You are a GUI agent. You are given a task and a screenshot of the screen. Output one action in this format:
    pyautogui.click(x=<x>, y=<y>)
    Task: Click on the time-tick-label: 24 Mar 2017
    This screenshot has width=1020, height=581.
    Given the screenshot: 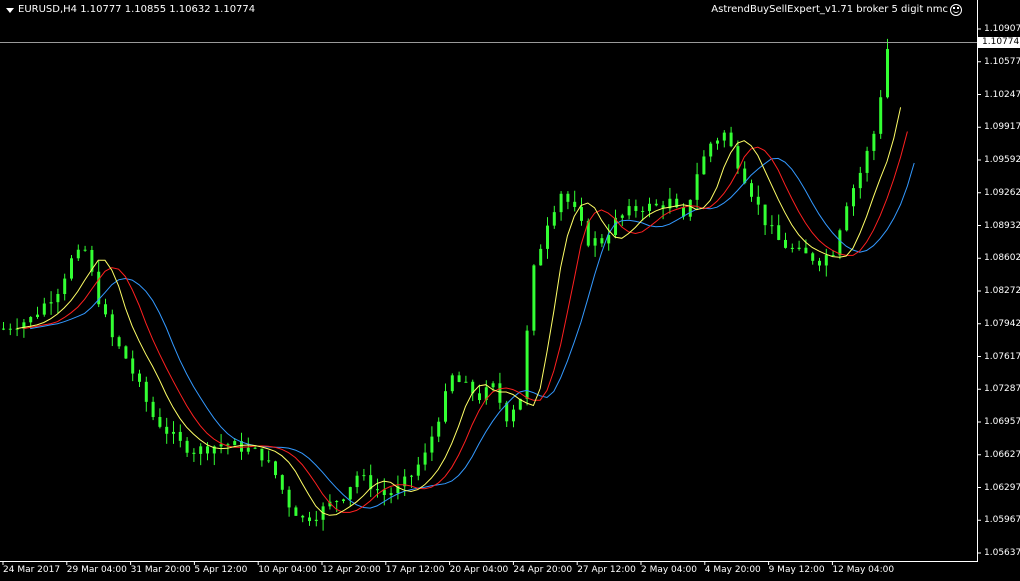 What is the action you would take?
    pyautogui.click(x=32, y=570)
    